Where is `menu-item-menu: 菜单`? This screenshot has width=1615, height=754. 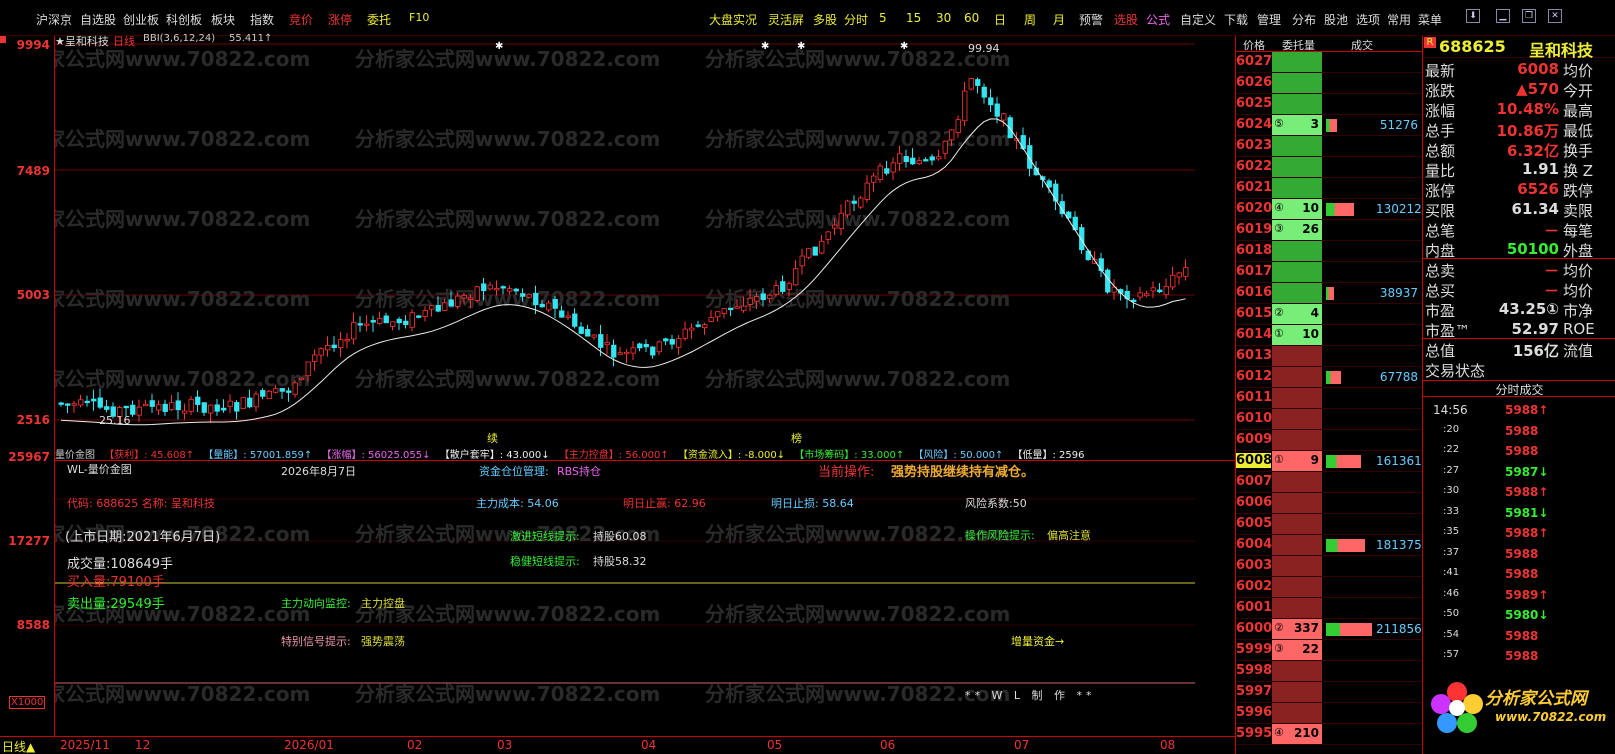
menu-item-menu: 菜单 is located at coordinates (1430, 19).